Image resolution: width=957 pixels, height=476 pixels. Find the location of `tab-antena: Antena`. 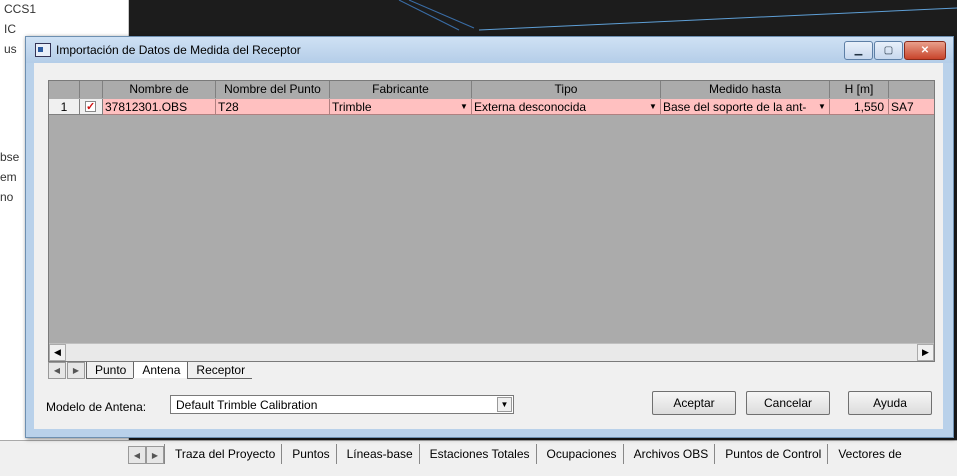

tab-antena: Antena is located at coordinates (160, 370).